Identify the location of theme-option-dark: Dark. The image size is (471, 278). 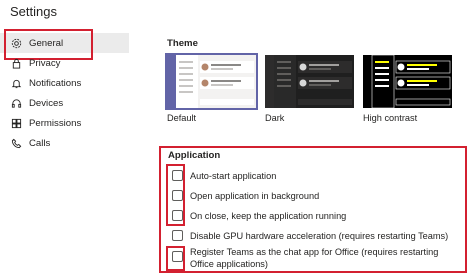
(309, 89).